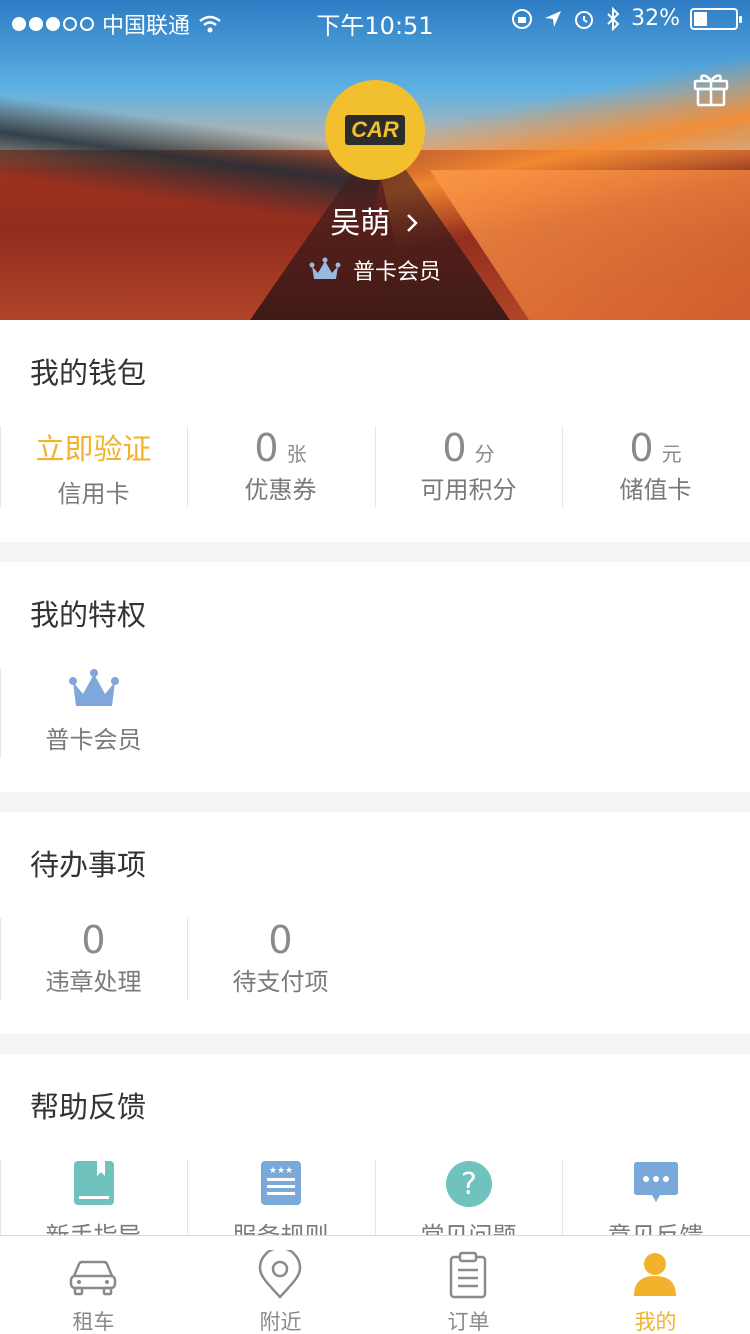 This screenshot has height=1334, width=750. What do you see at coordinates (716, 18) in the screenshot?
I see `battery-icon` at bounding box center [716, 18].